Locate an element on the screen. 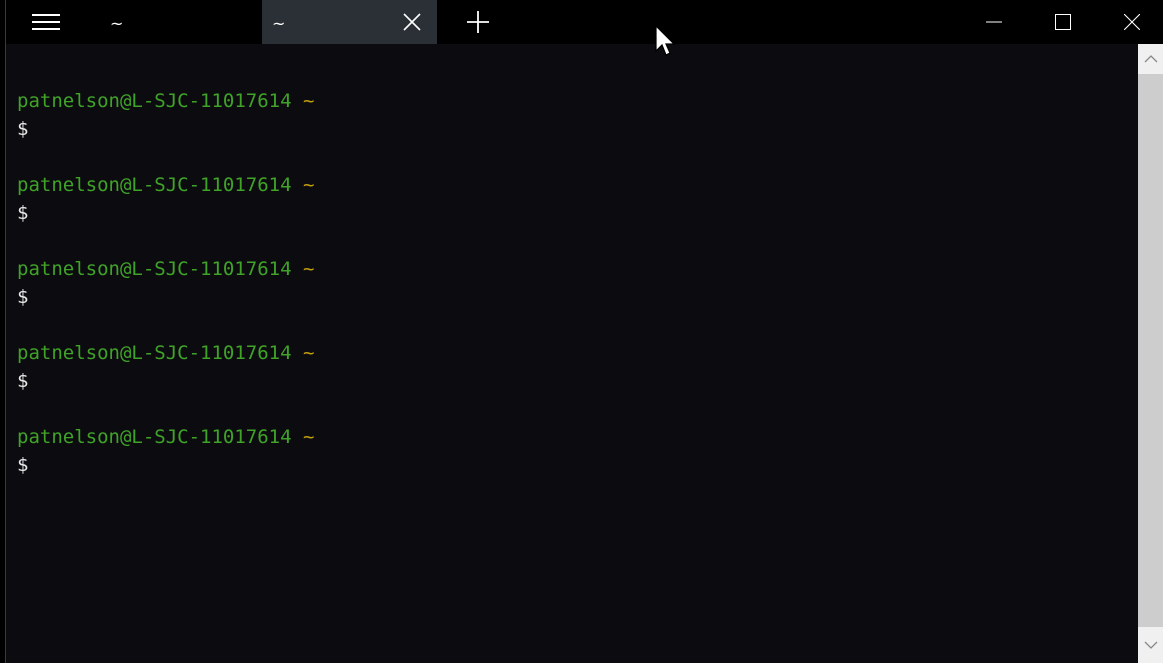 The width and height of the screenshot is (1163, 663). chevron-up-icon is located at coordinates (1150, 59).